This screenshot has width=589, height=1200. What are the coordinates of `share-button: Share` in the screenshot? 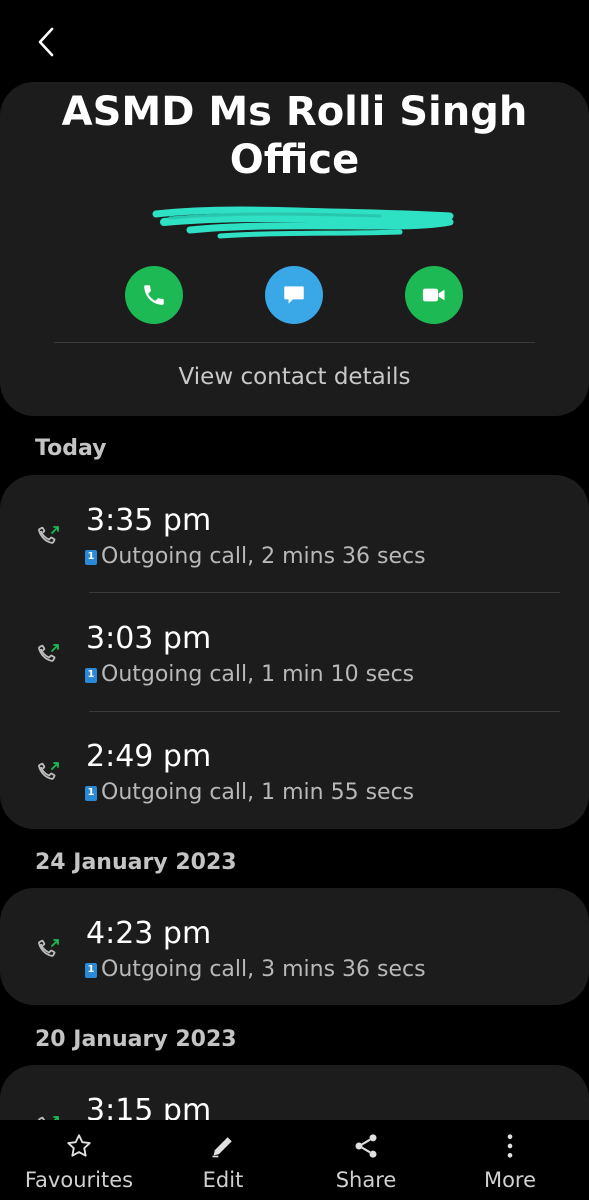 It's located at (366, 1160).